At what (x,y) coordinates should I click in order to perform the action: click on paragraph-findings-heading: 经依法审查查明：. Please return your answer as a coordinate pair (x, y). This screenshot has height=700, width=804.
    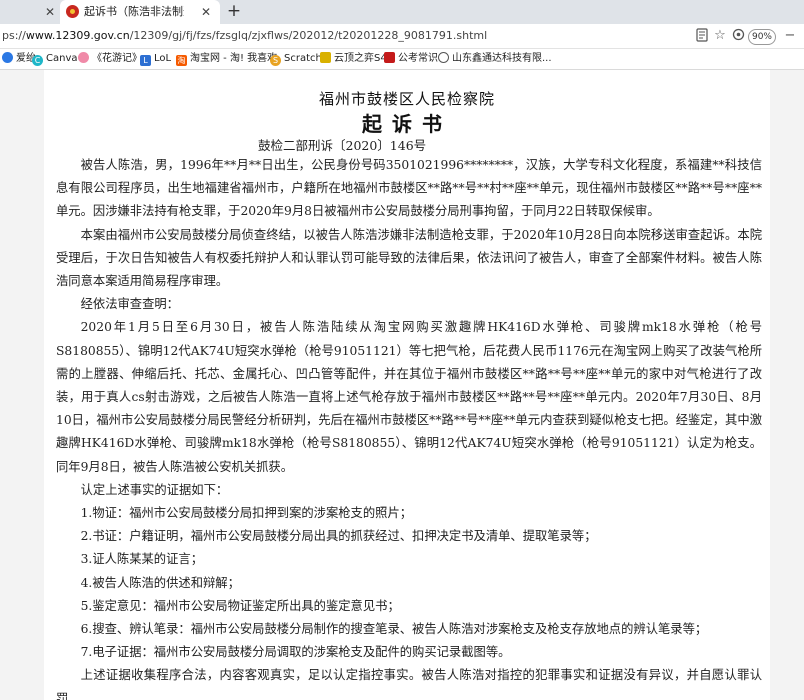
    Looking at the image, I should click on (129, 304).